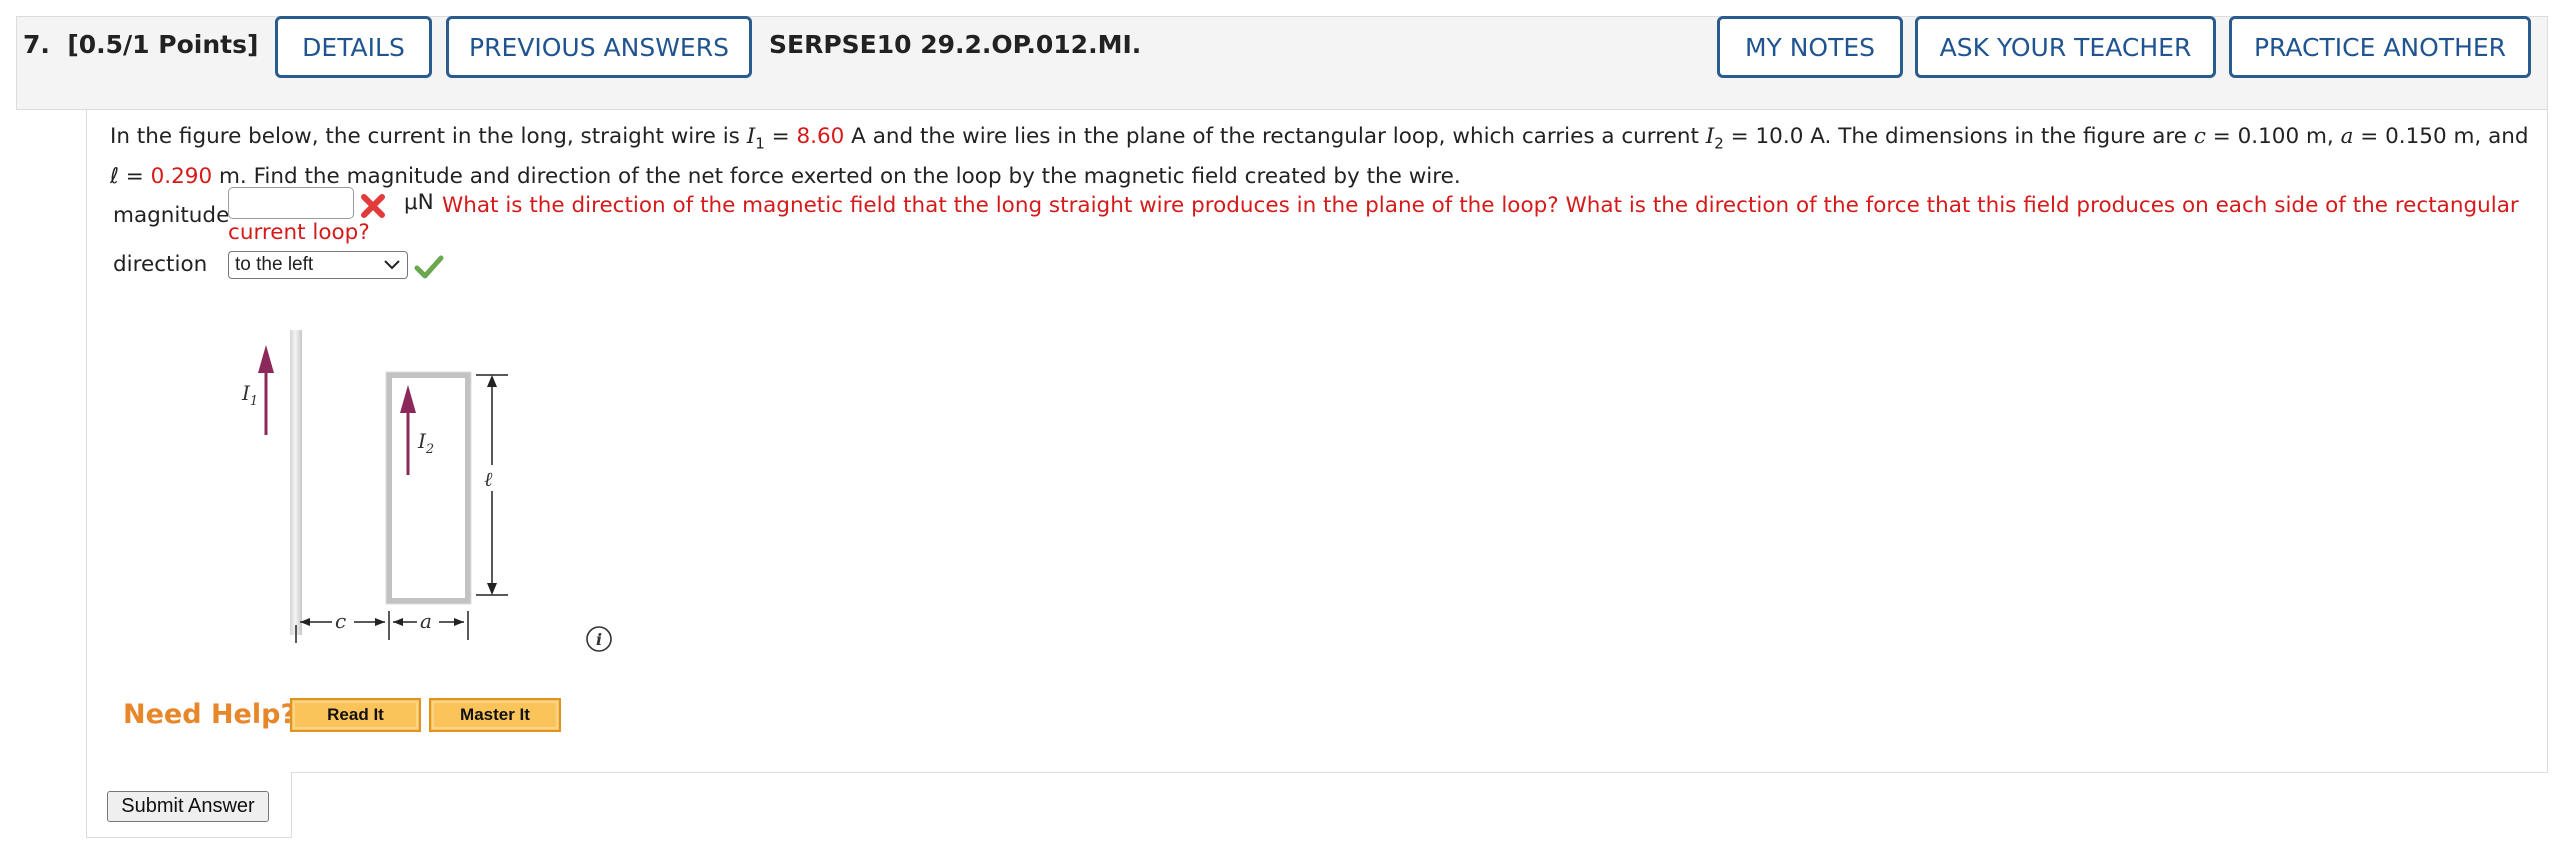 Image resolution: width=2564 pixels, height=846 pixels. I want to click on current-i1-label: I1, so click(249, 395).